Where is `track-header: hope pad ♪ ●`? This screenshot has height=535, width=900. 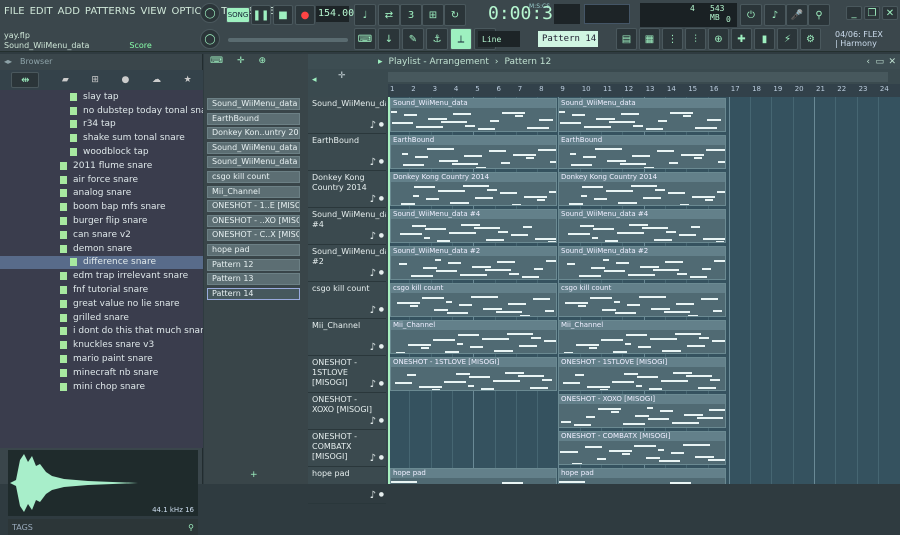 track-header: hope pad ♪ ● is located at coordinates (347, 485).